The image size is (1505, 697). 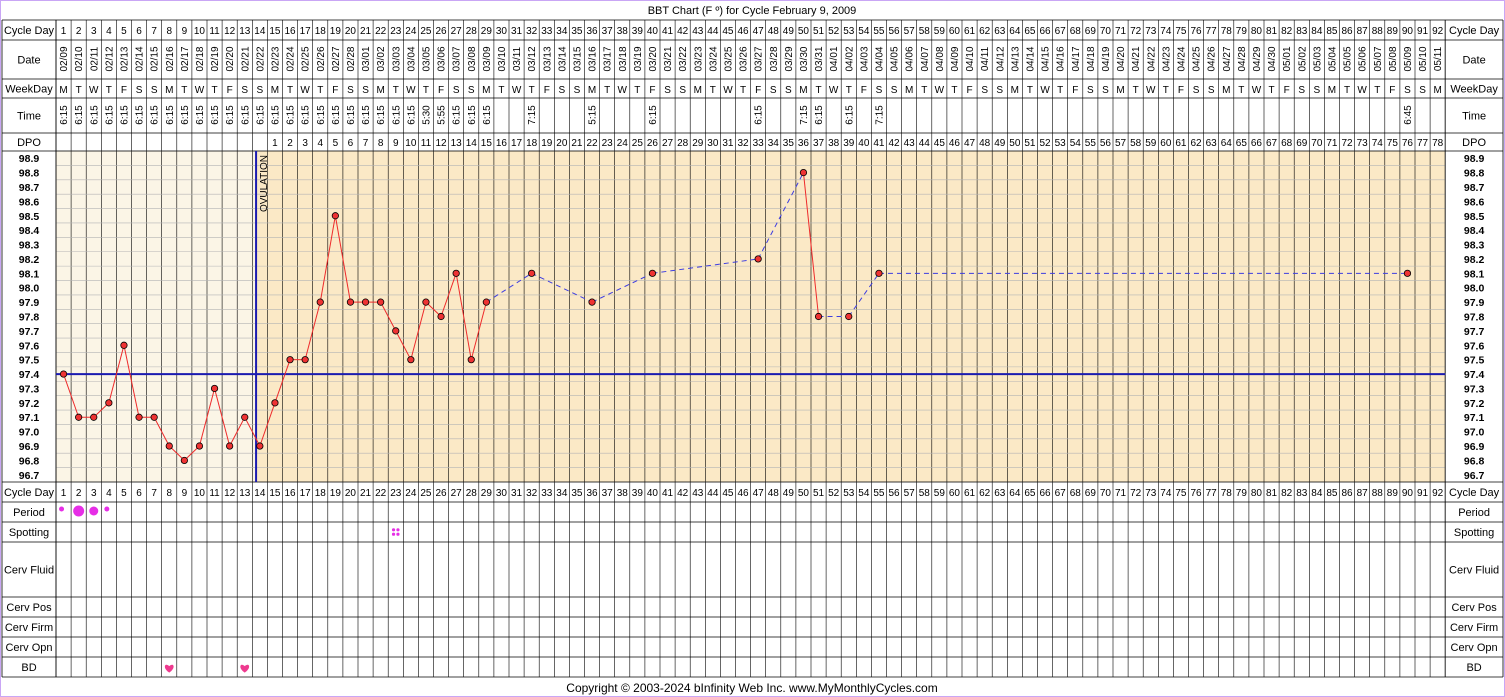 I want to click on date-cell: 04/11, so click(x=985, y=58).